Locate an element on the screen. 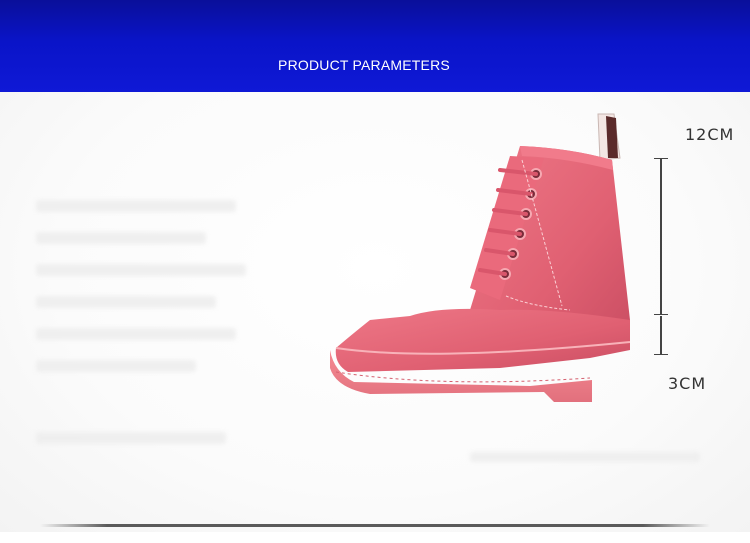 This screenshot has width=750, height=543. shaft-top-tick is located at coordinates (661, 158).